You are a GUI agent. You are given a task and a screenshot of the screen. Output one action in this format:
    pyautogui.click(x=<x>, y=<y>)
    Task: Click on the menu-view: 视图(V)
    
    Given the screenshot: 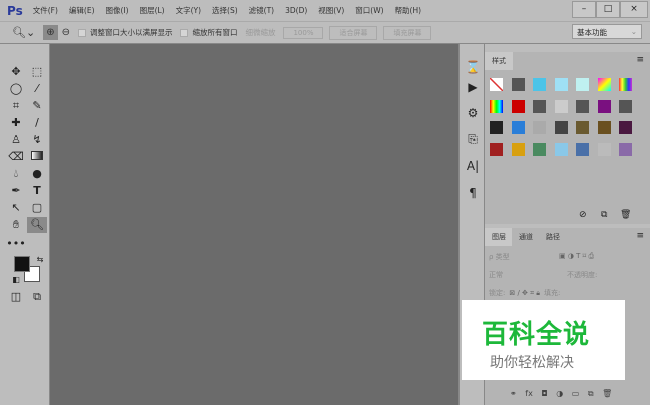 What is the action you would take?
    pyautogui.click(x=331, y=10)
    